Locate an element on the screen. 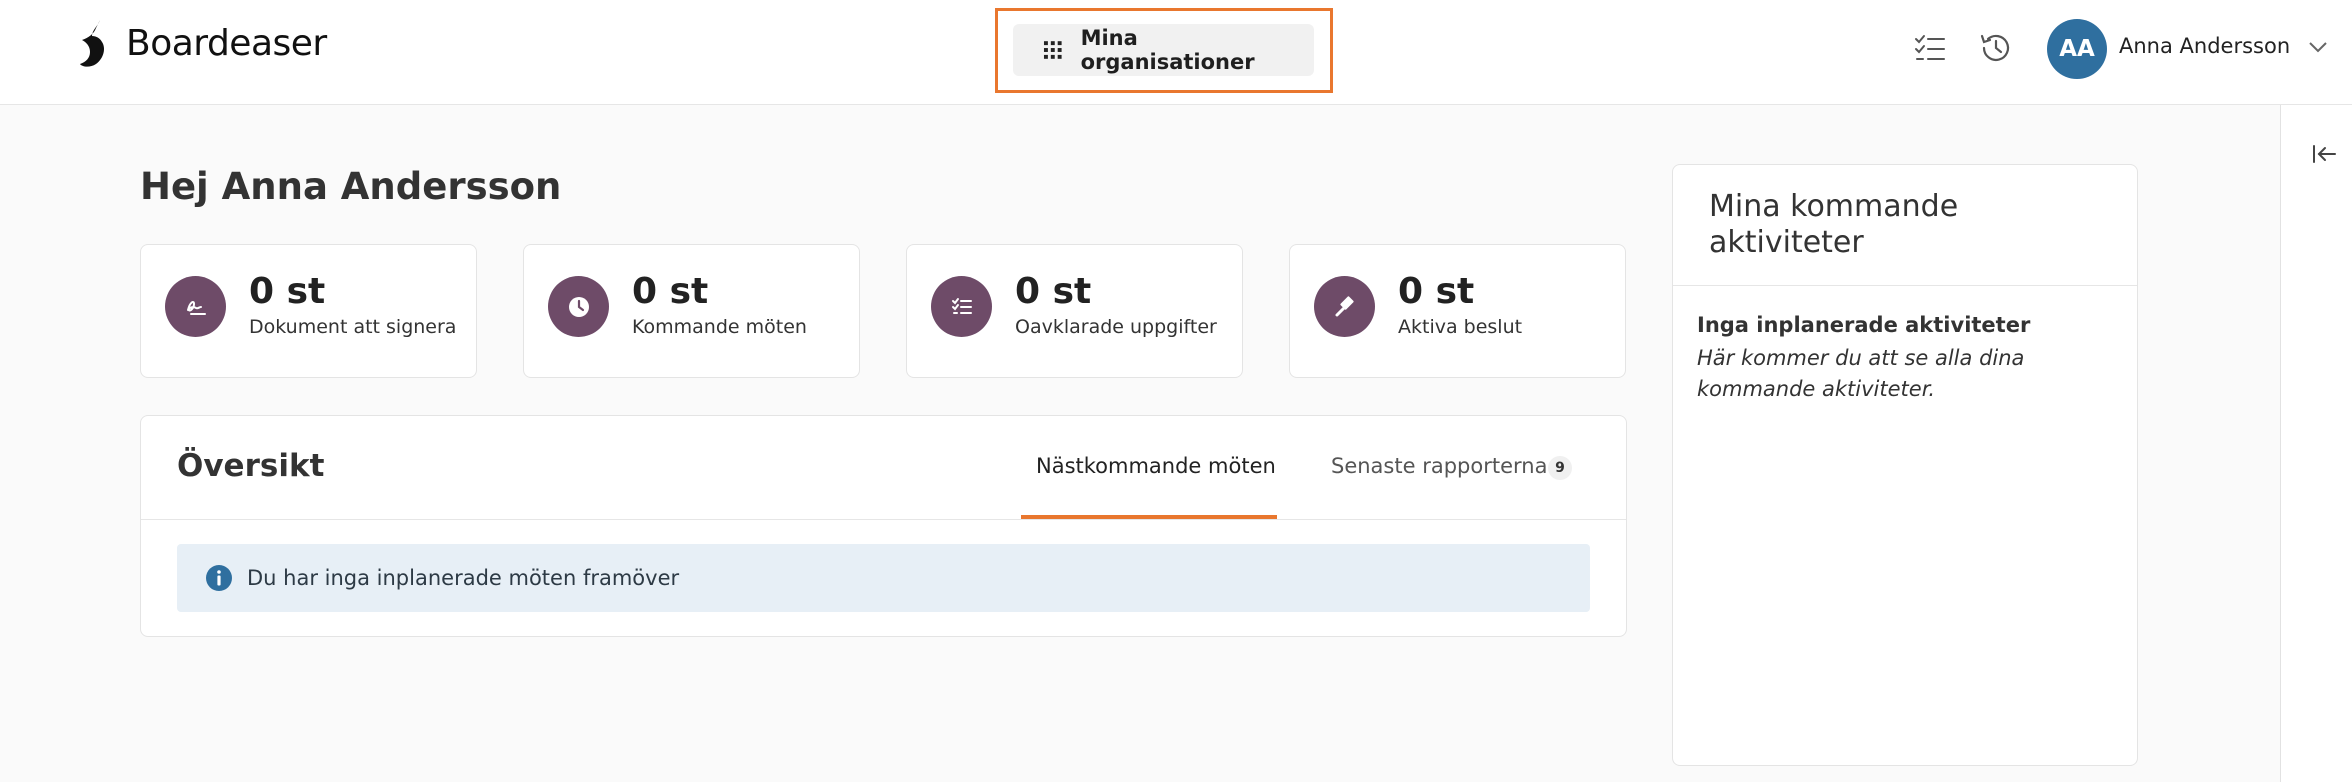 This screenshot has height=782, width=2352. reports-count-badge: 9 is located at coordinates (1560, 468).